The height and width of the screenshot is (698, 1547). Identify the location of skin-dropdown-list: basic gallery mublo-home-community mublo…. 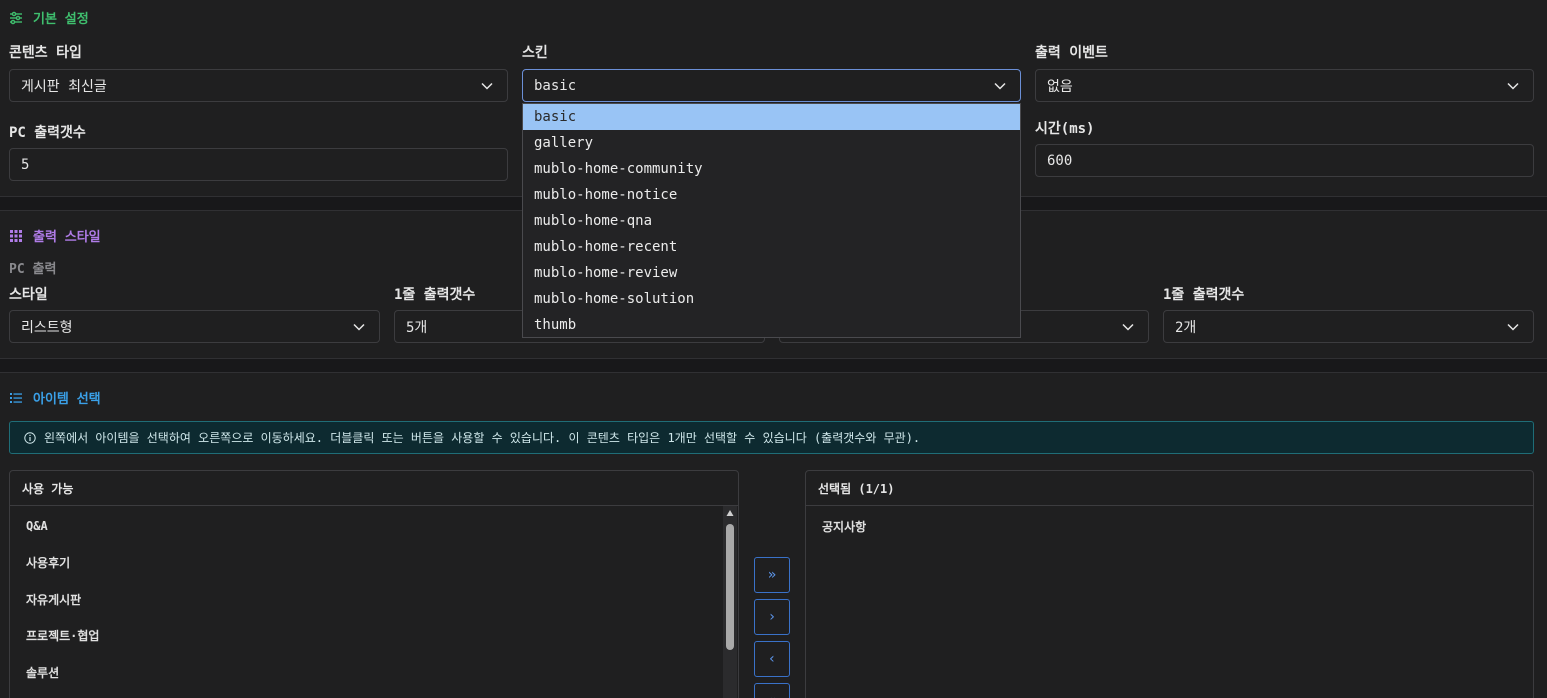
(771, 220).